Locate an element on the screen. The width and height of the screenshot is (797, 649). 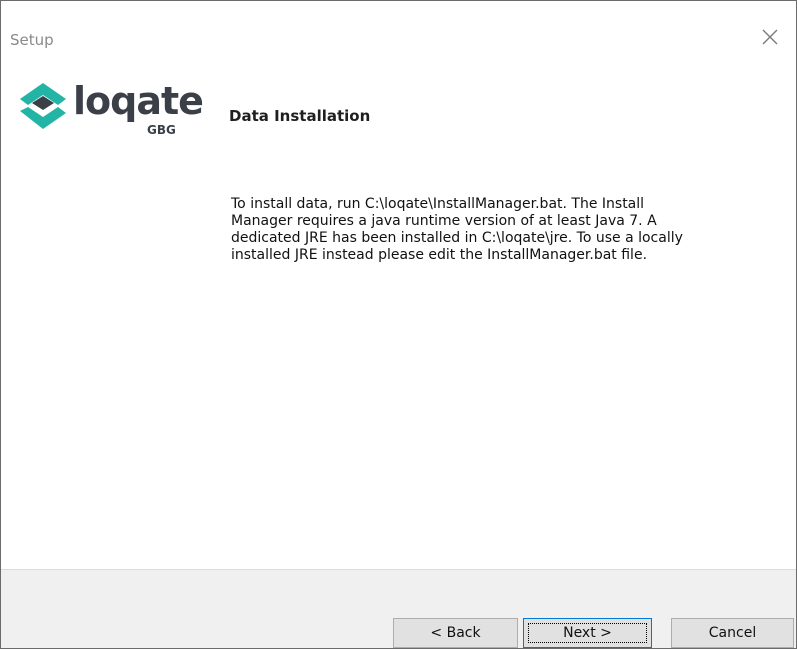
loqate-logo-icon is located at coordinates (43, 106).